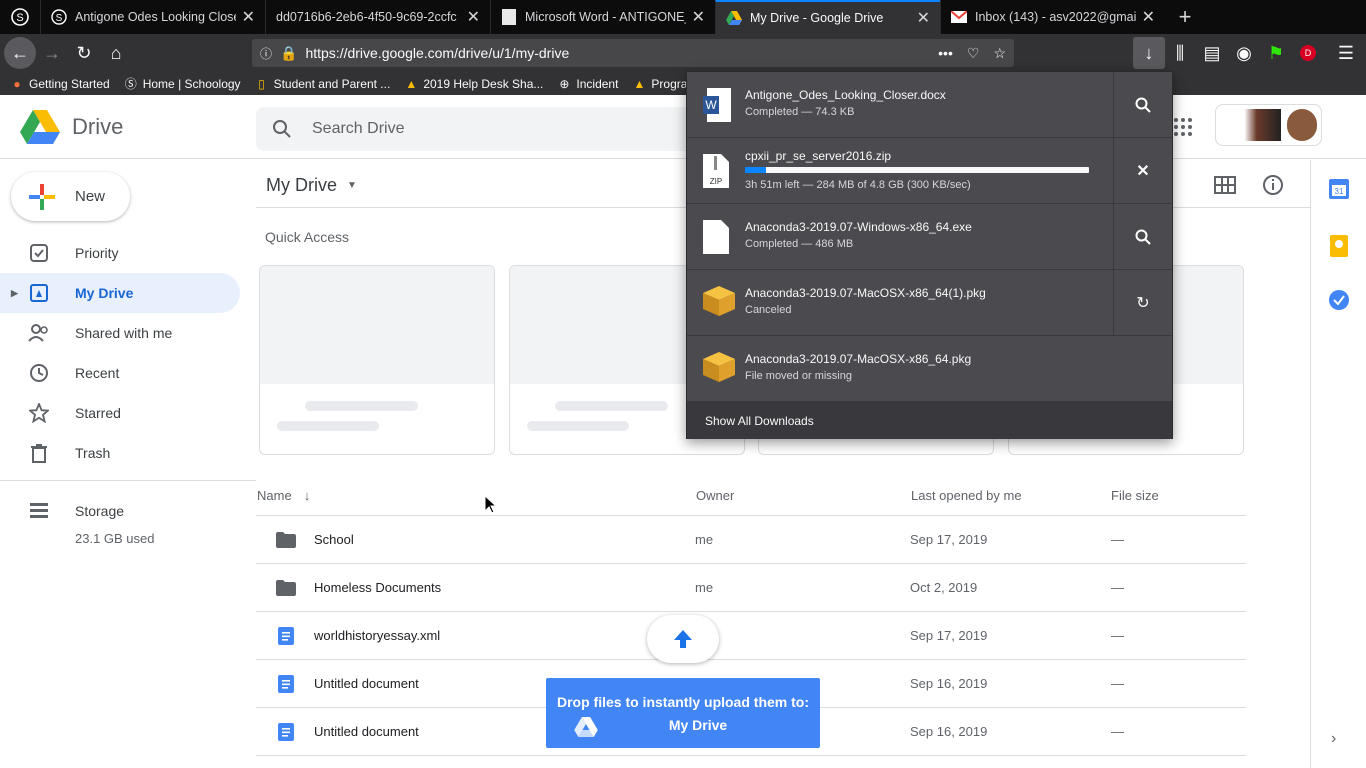 Image resolution: width=1366 pixels, height=768 pixels. Describe the element at coordinates (959, 17) in the screenshot. I see `gmail-icon` at that location.